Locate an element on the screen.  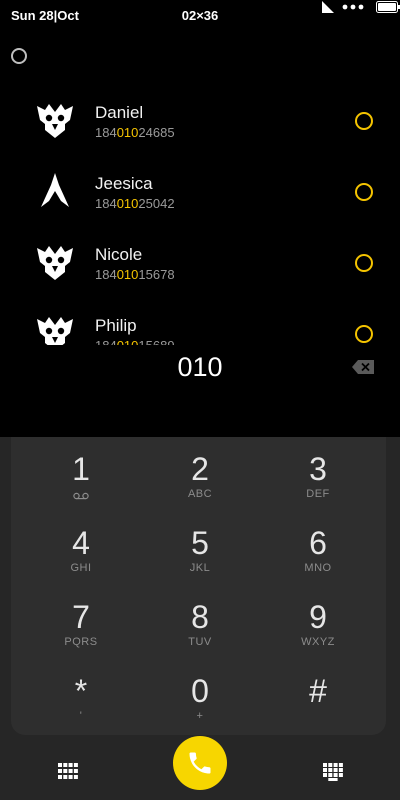
dialpad-grid-icon is located at coordinates (68, 771).